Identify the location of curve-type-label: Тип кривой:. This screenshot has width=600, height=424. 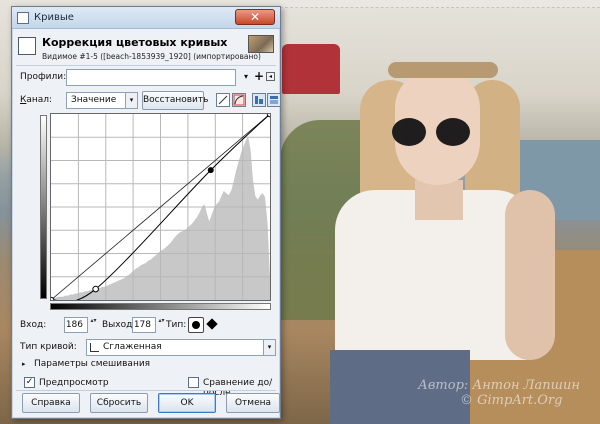
(48, 347).